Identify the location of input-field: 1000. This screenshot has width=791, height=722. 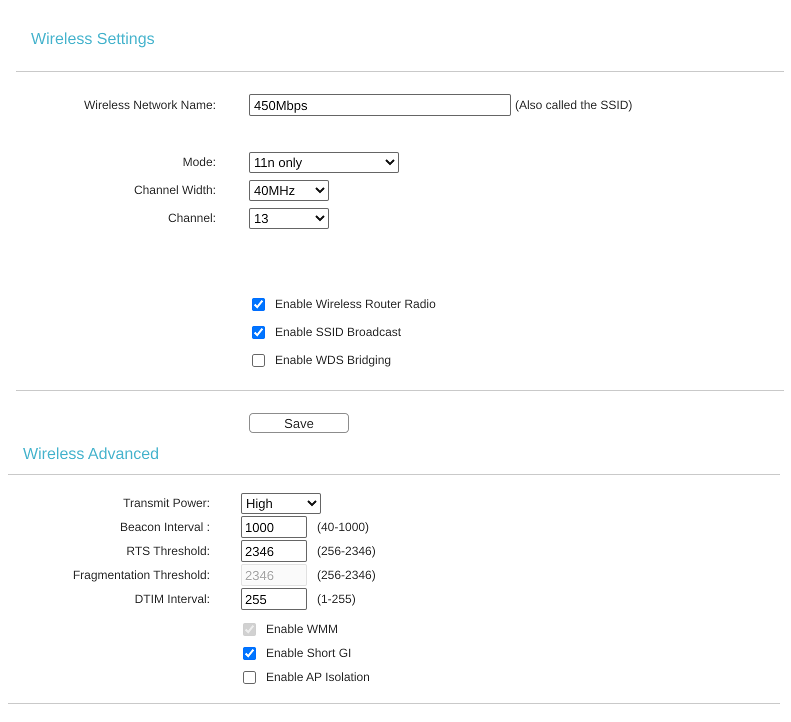
(274, 527).